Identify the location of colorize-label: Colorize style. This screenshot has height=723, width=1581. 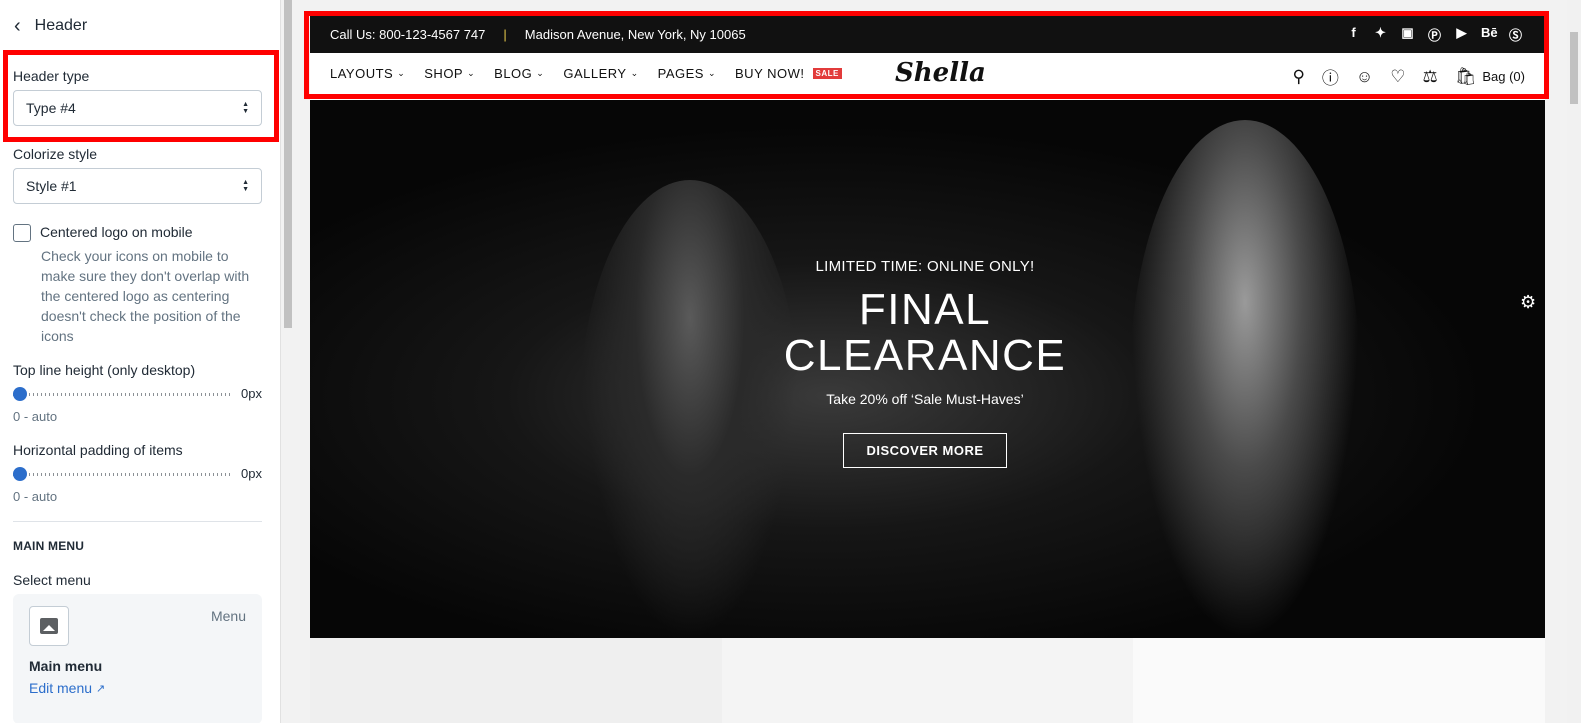
(55, 154).